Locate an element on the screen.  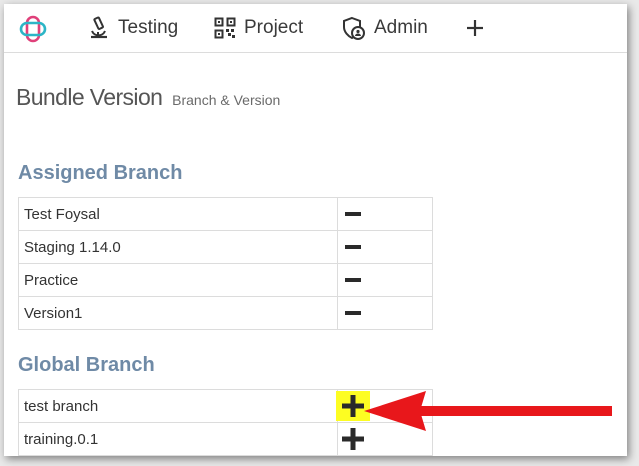
branch-name: Version1 is located at coordinates (178, 313).